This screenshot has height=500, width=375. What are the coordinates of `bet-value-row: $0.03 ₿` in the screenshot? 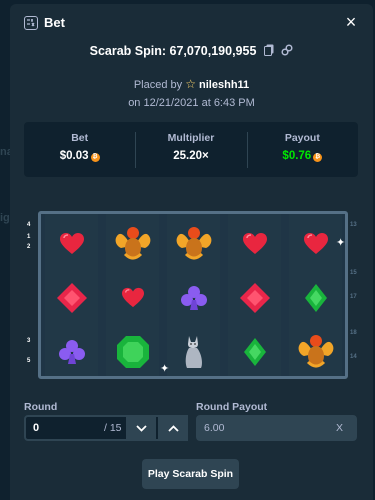 It's located at (79, 156).